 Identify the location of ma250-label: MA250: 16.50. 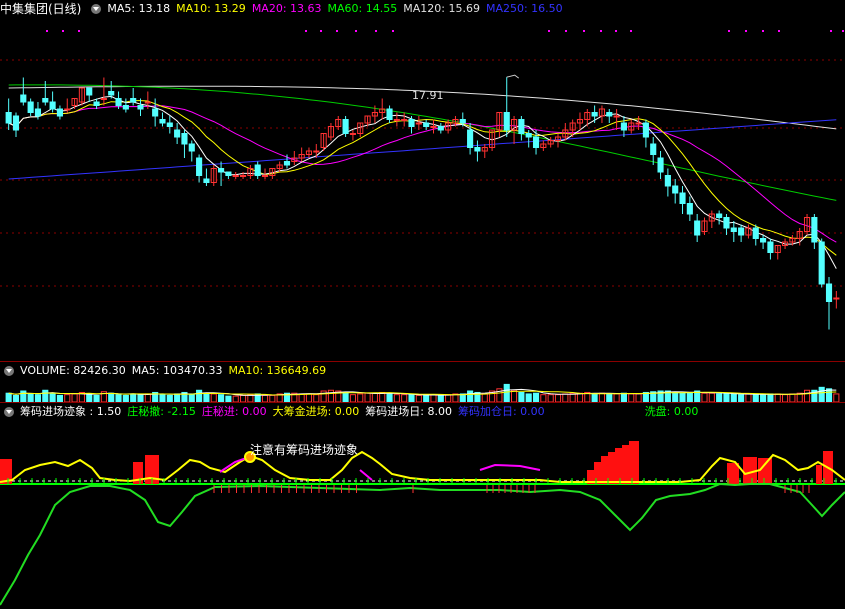
(524, 8).